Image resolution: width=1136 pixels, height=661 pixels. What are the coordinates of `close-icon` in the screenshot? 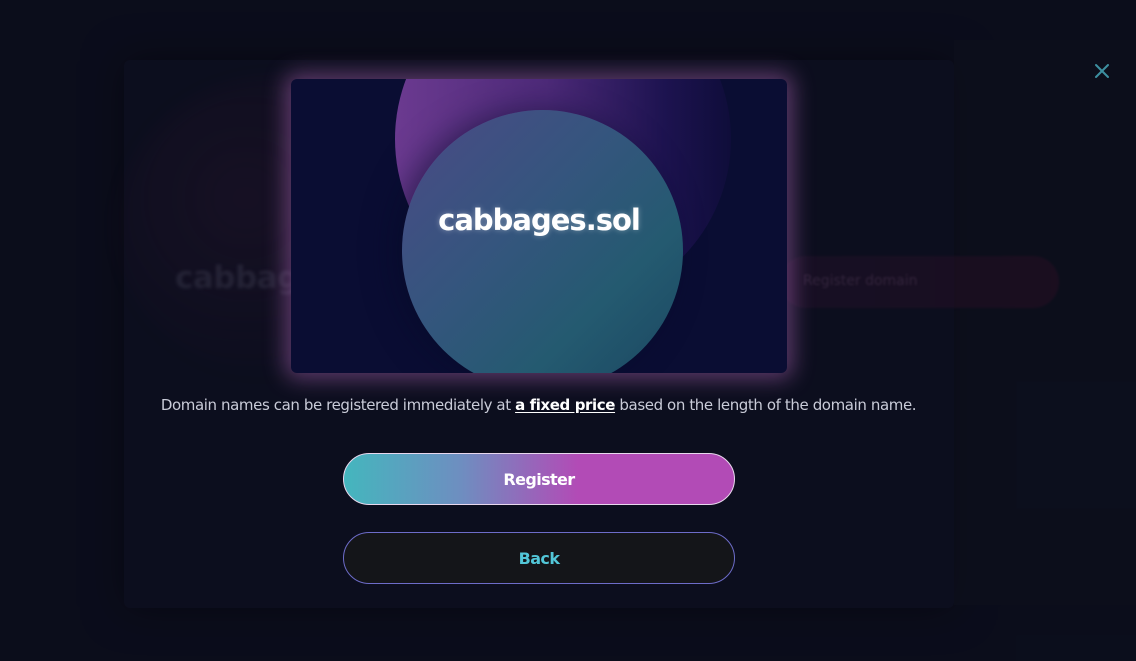 It's located at (1102, 71).